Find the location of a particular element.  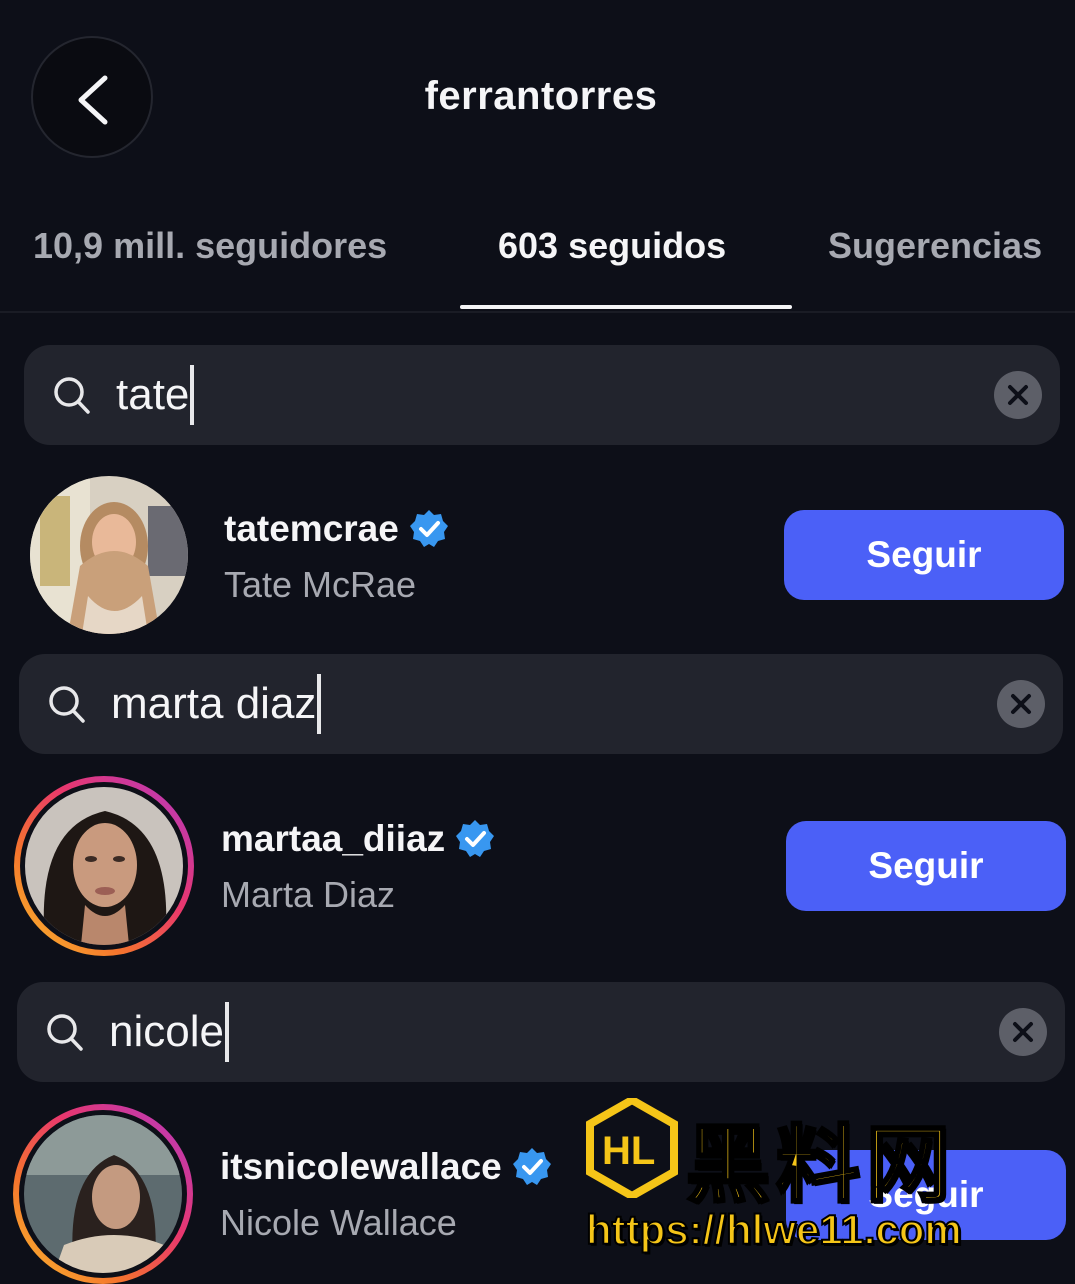

search-input: nicole is located at coordinates (169, 1032).